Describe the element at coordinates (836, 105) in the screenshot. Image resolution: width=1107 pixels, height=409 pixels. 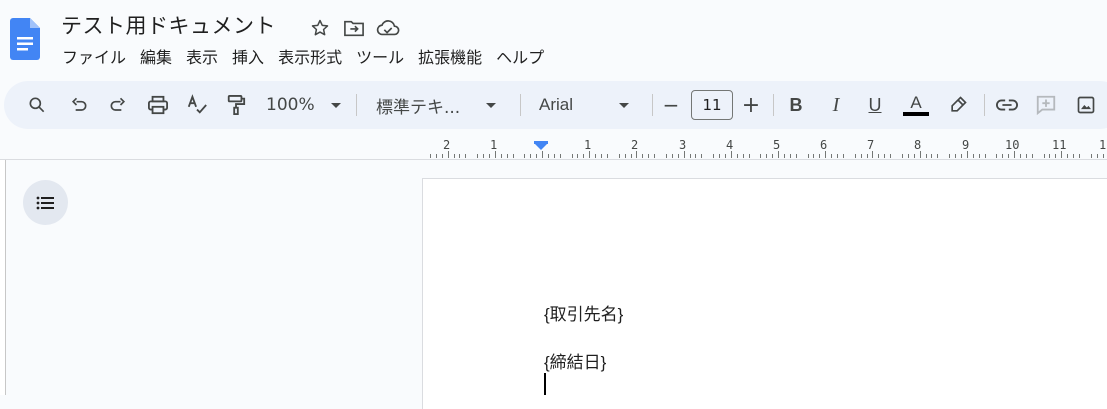
I see `italic-button: I` at that location.